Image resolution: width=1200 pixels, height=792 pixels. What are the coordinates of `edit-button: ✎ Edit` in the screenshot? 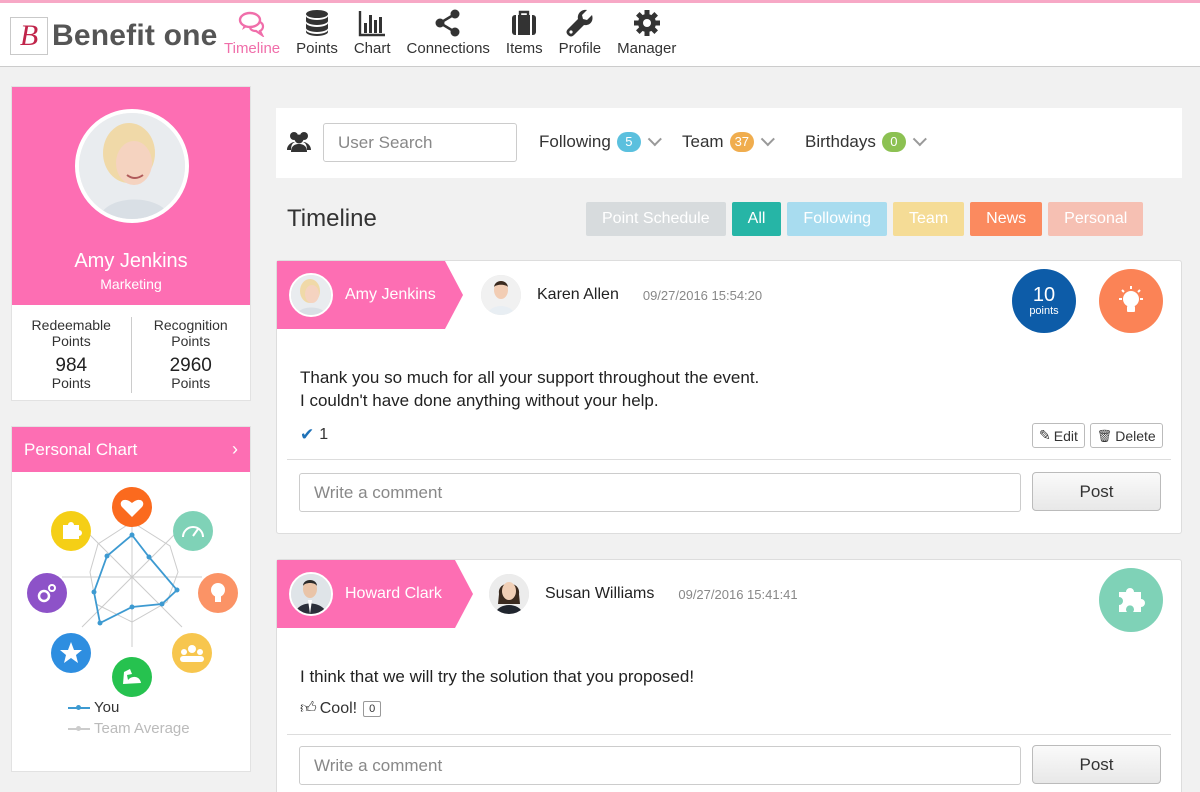 It's located at (1058, 435).